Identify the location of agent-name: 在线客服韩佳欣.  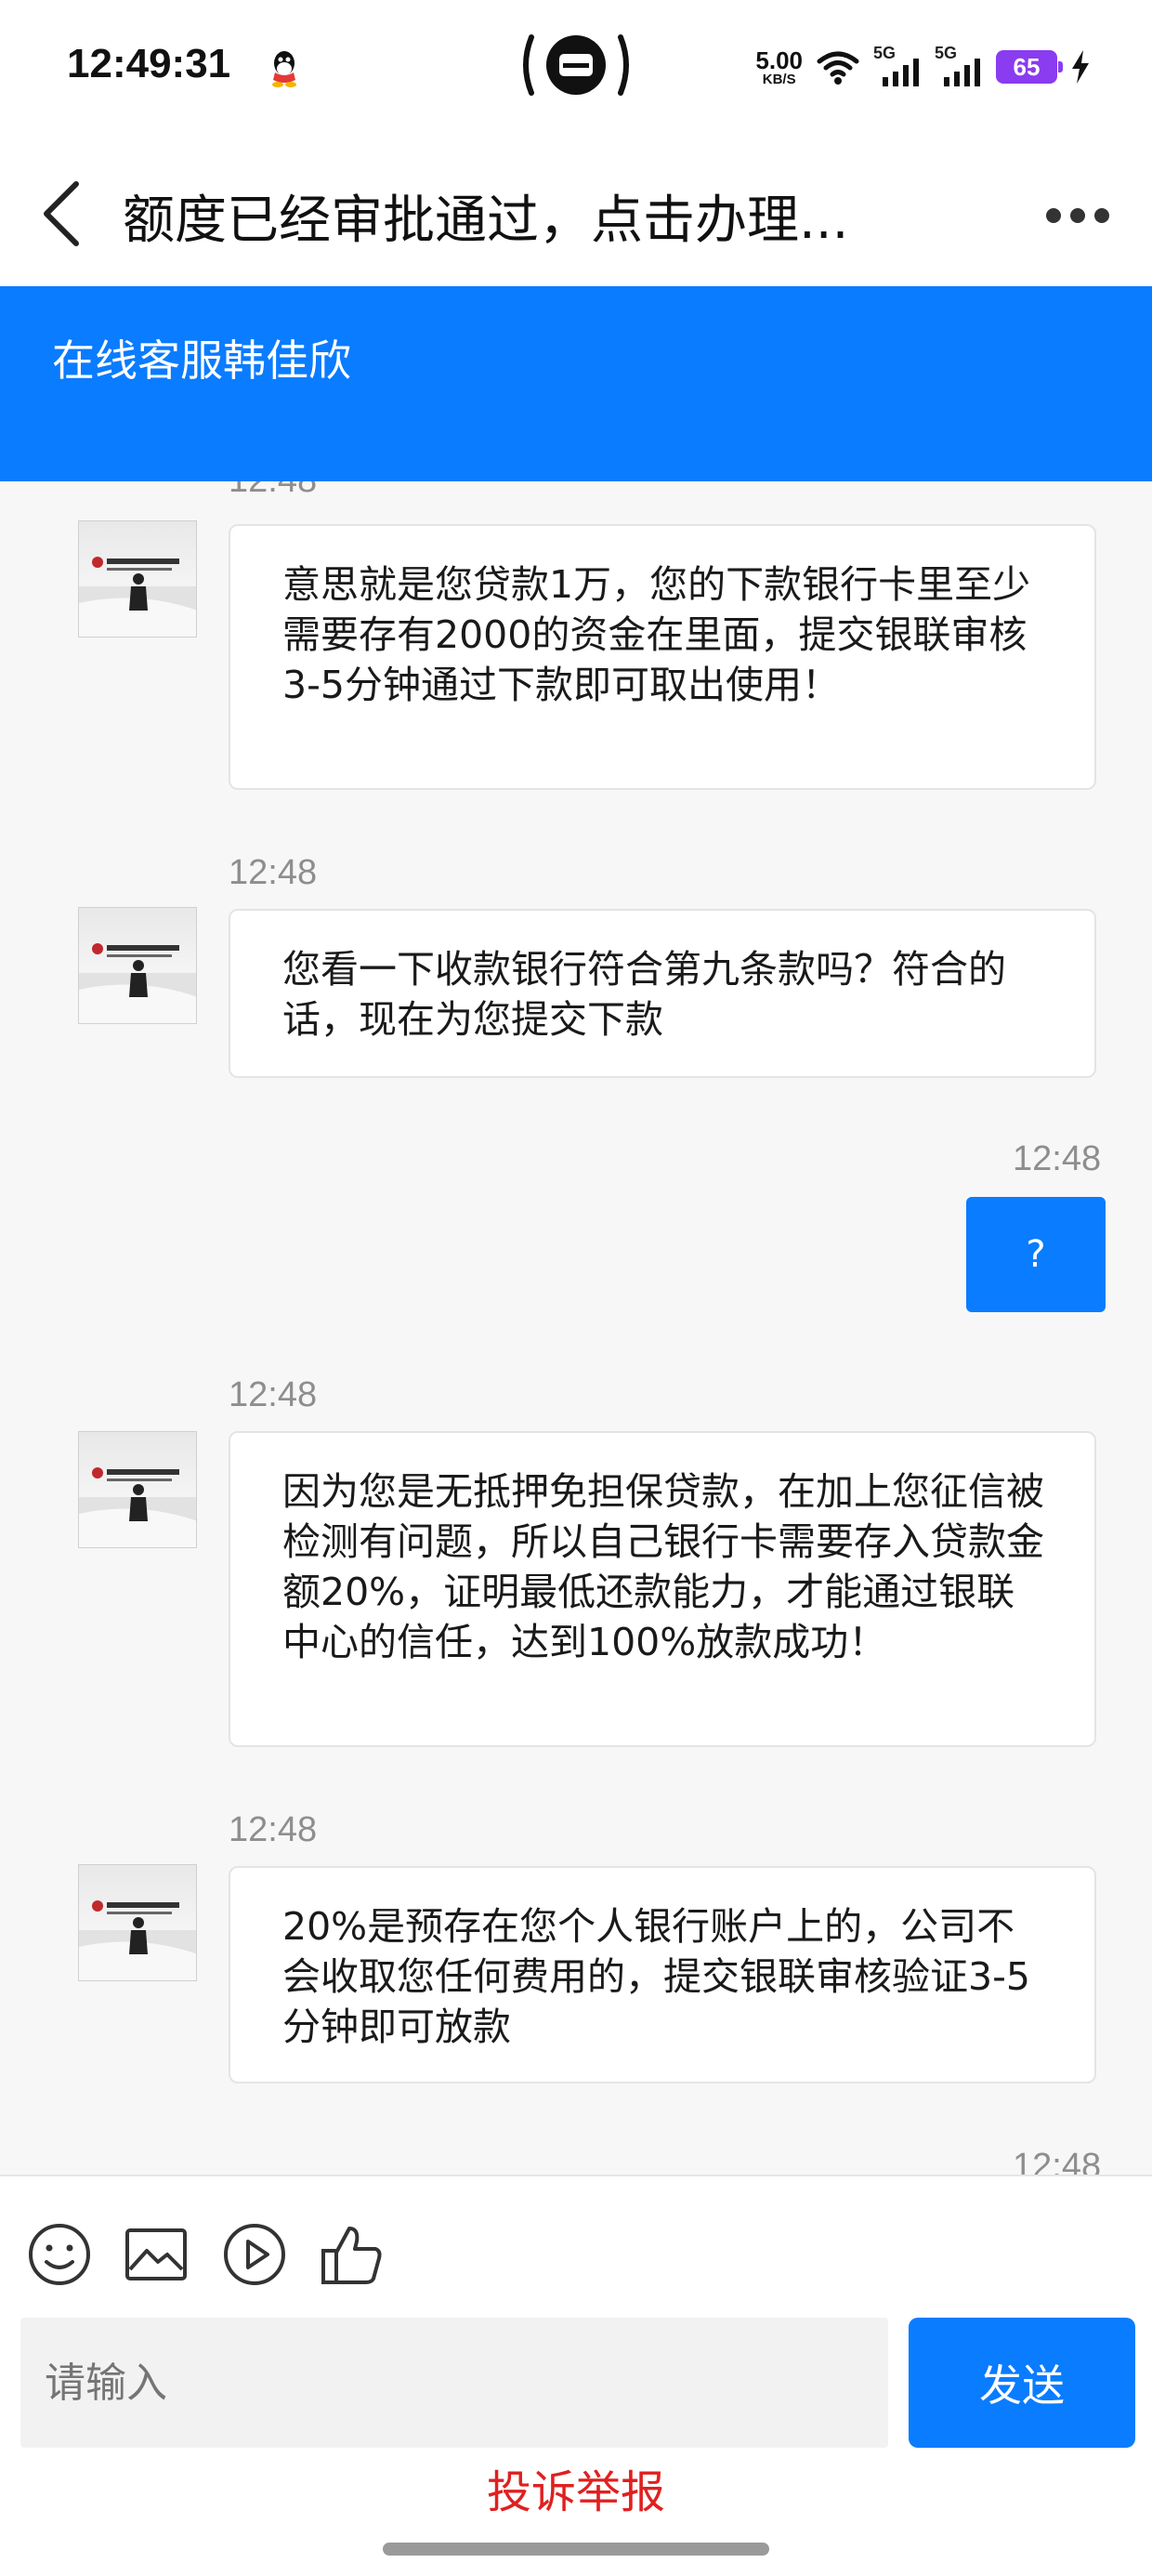
(201, 360).